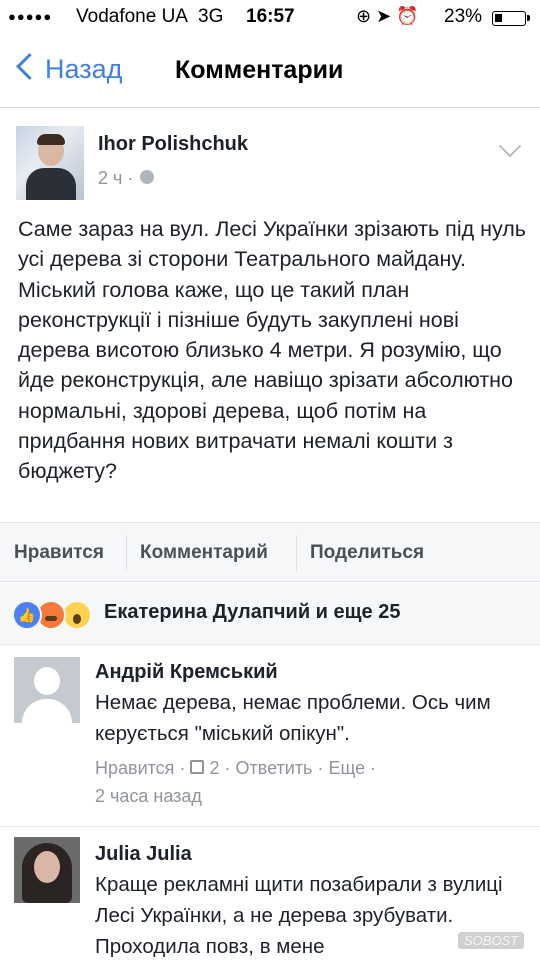 This screenshot has width=540, height=962. I want to click on like-button: Нравится, so click(59, 553).